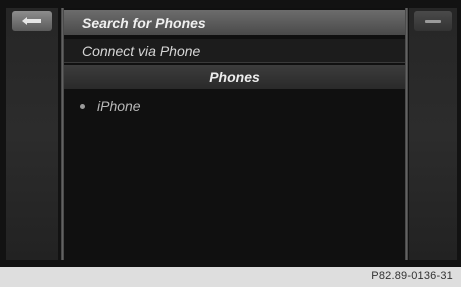 The height and width of the screenshot is (287, 461). Describe the element at coordinates (32, 134) in the screenshot. I see `left-side-panel` at that location.